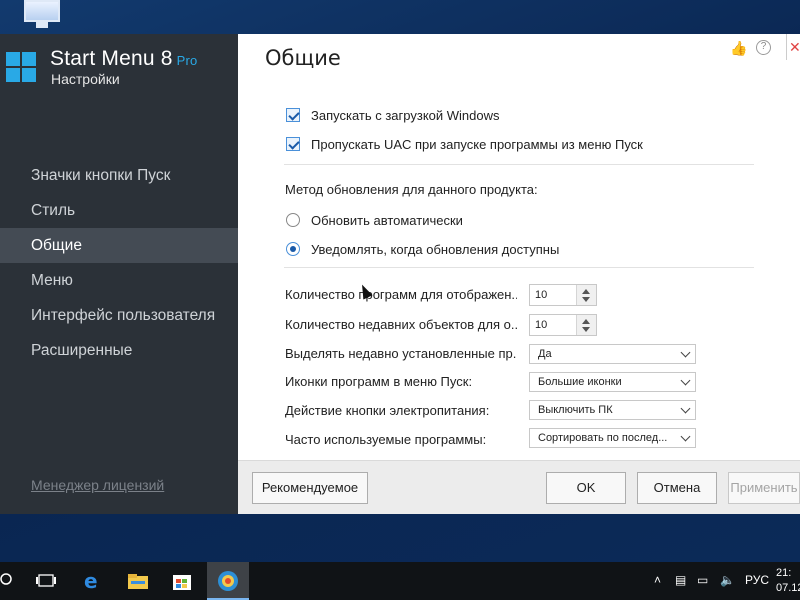 The image size is (800, 600). What do you see at coordinates (553, 325) in the screenshot?
I see `recent-count-value: 10` at bounding box center [553, 325].